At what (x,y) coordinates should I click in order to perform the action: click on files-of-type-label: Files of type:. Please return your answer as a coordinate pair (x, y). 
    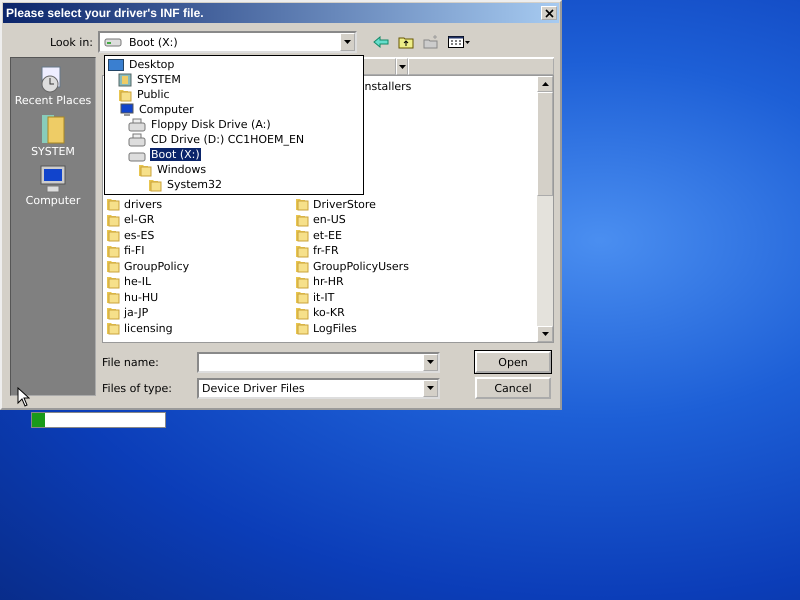
    Looking at the image, I should click on (138, 388).